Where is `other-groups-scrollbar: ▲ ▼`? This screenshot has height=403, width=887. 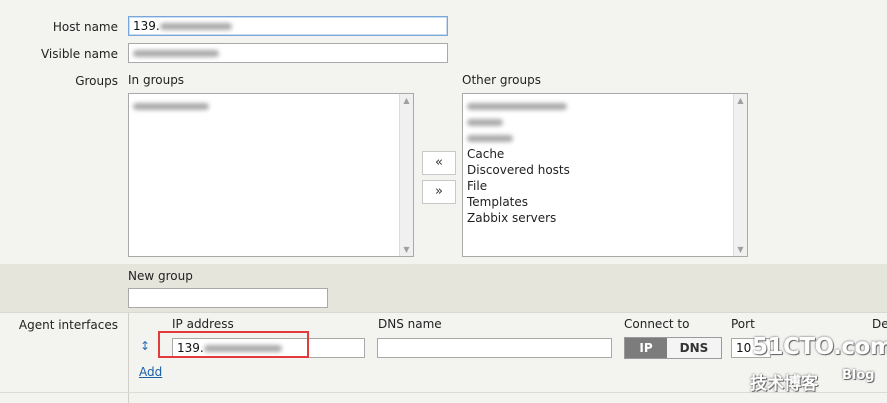 other-groups-scrollbar: ▲ ▼ is located at coordinates (740, 175).